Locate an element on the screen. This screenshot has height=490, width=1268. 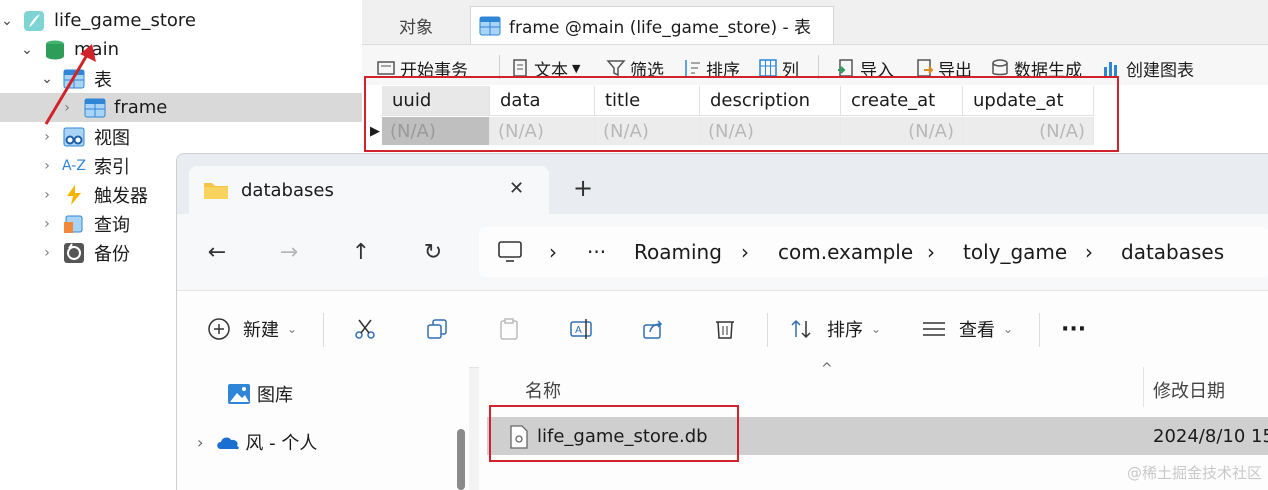
close-icon: ✕ is located at coordinates (516, 188).